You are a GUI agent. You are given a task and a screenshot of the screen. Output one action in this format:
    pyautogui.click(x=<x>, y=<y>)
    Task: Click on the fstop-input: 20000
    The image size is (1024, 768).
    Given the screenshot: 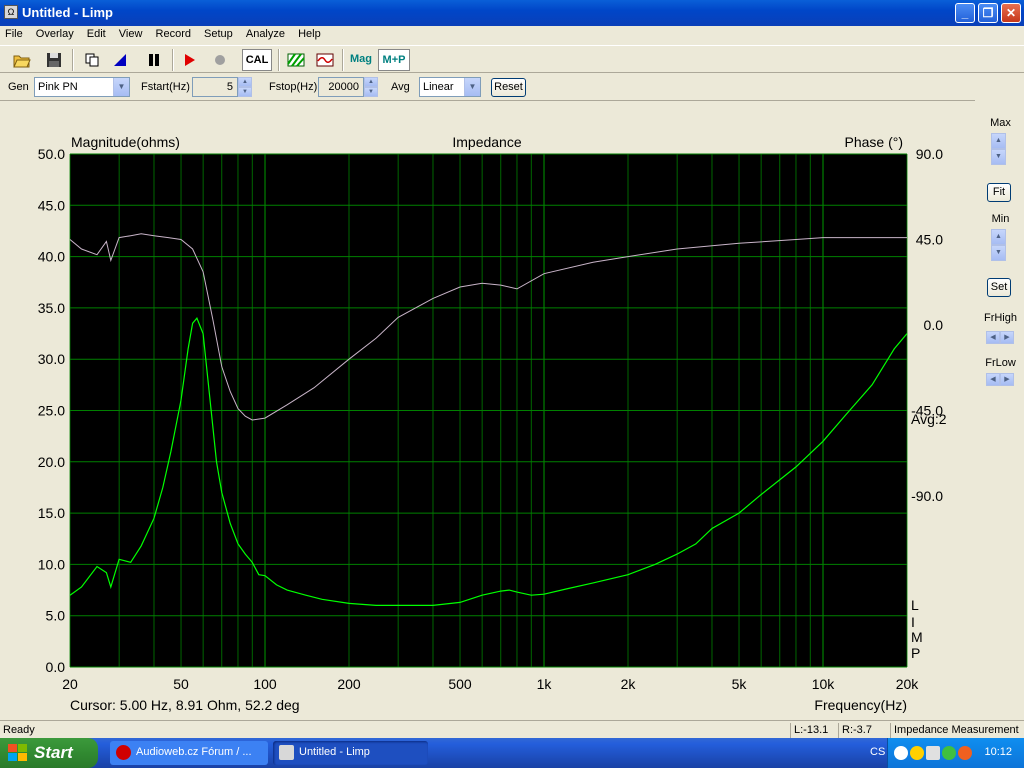 What is the action you would take?
    pyautogui.click(x=341, y=87)
    